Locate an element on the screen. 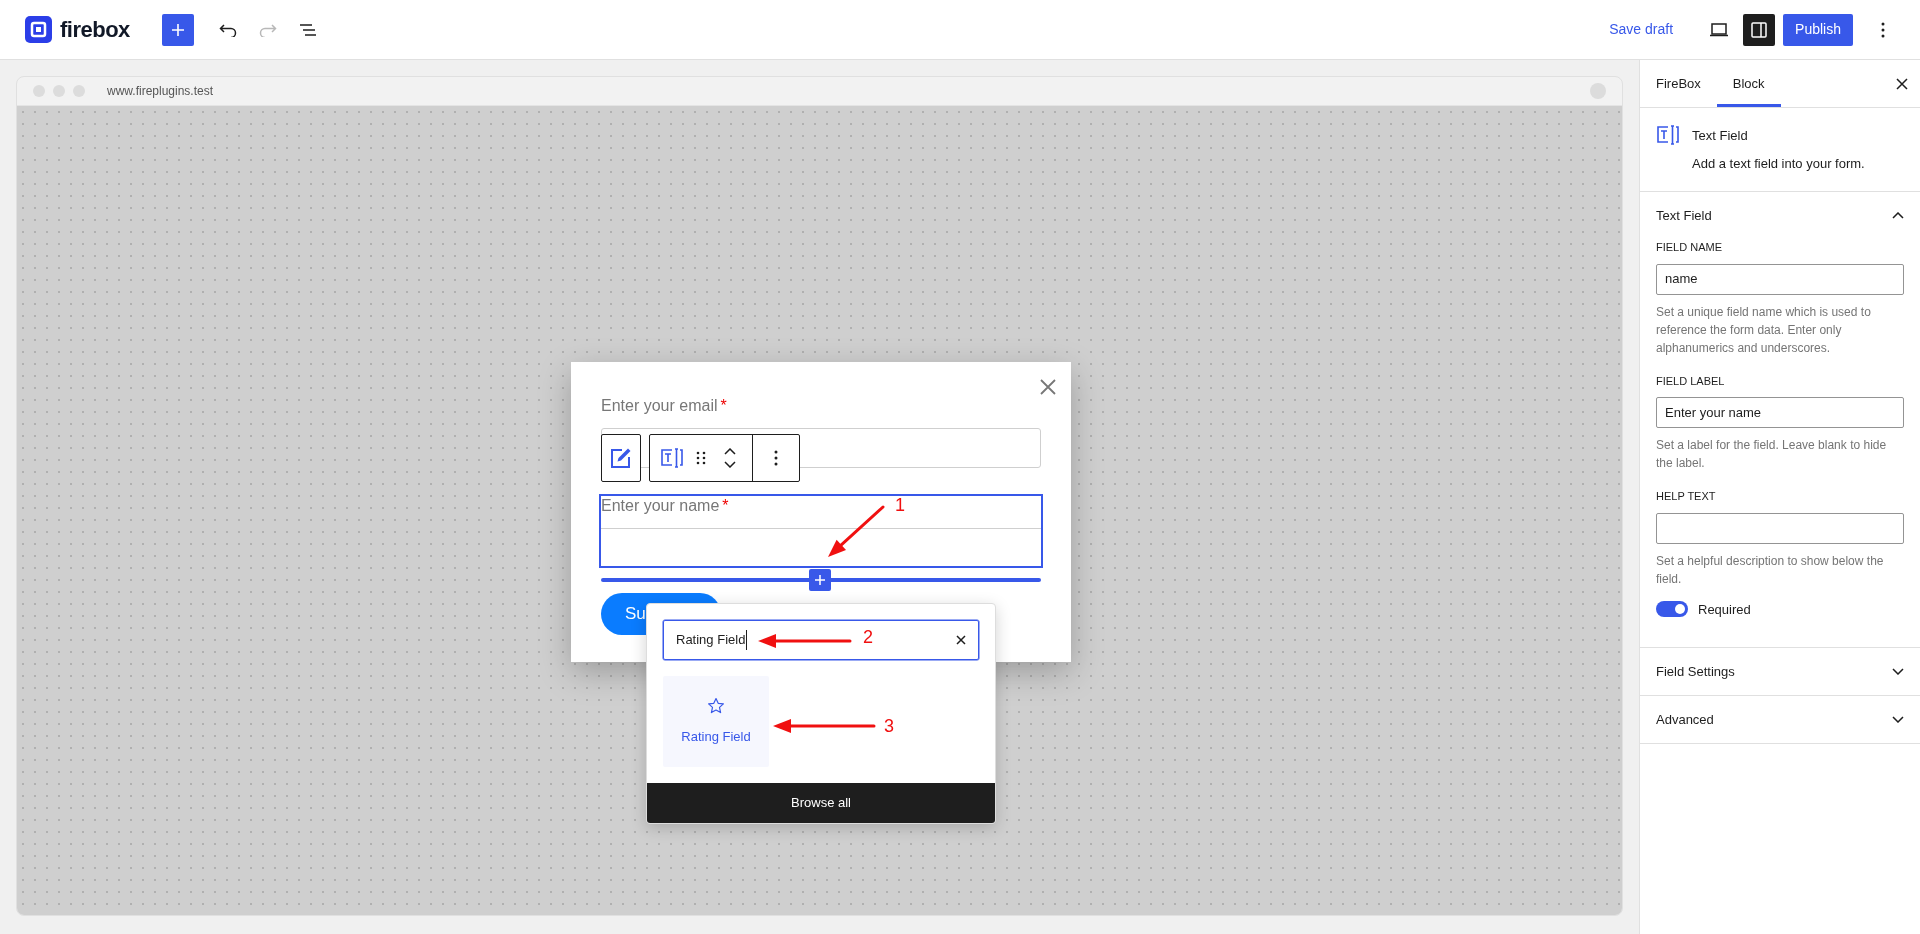  clear-search-button is located at coordinates (961, 640).